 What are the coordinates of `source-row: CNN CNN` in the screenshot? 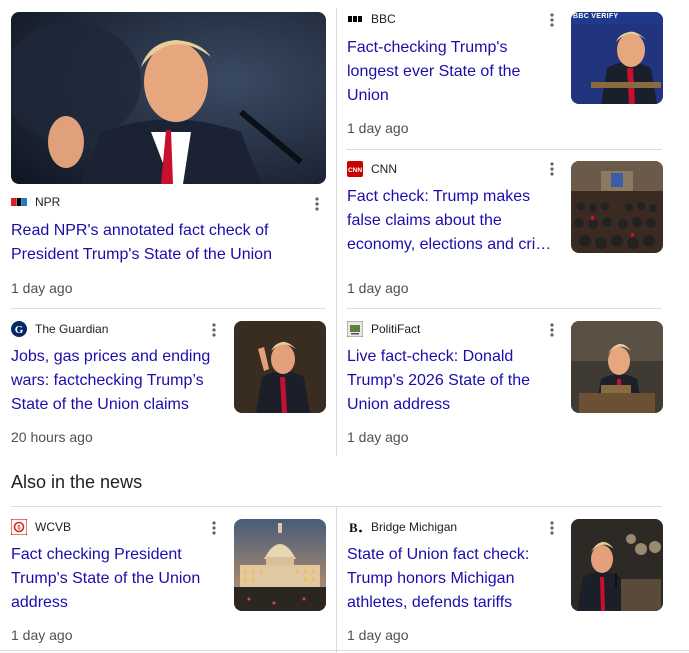 It's located at (372, 169).